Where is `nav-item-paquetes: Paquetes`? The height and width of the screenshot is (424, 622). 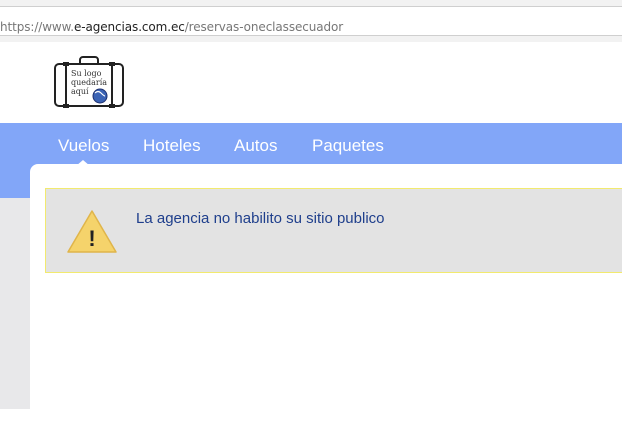
nav-item-paquetes: Paquetes is located at coordinates (348, 146).